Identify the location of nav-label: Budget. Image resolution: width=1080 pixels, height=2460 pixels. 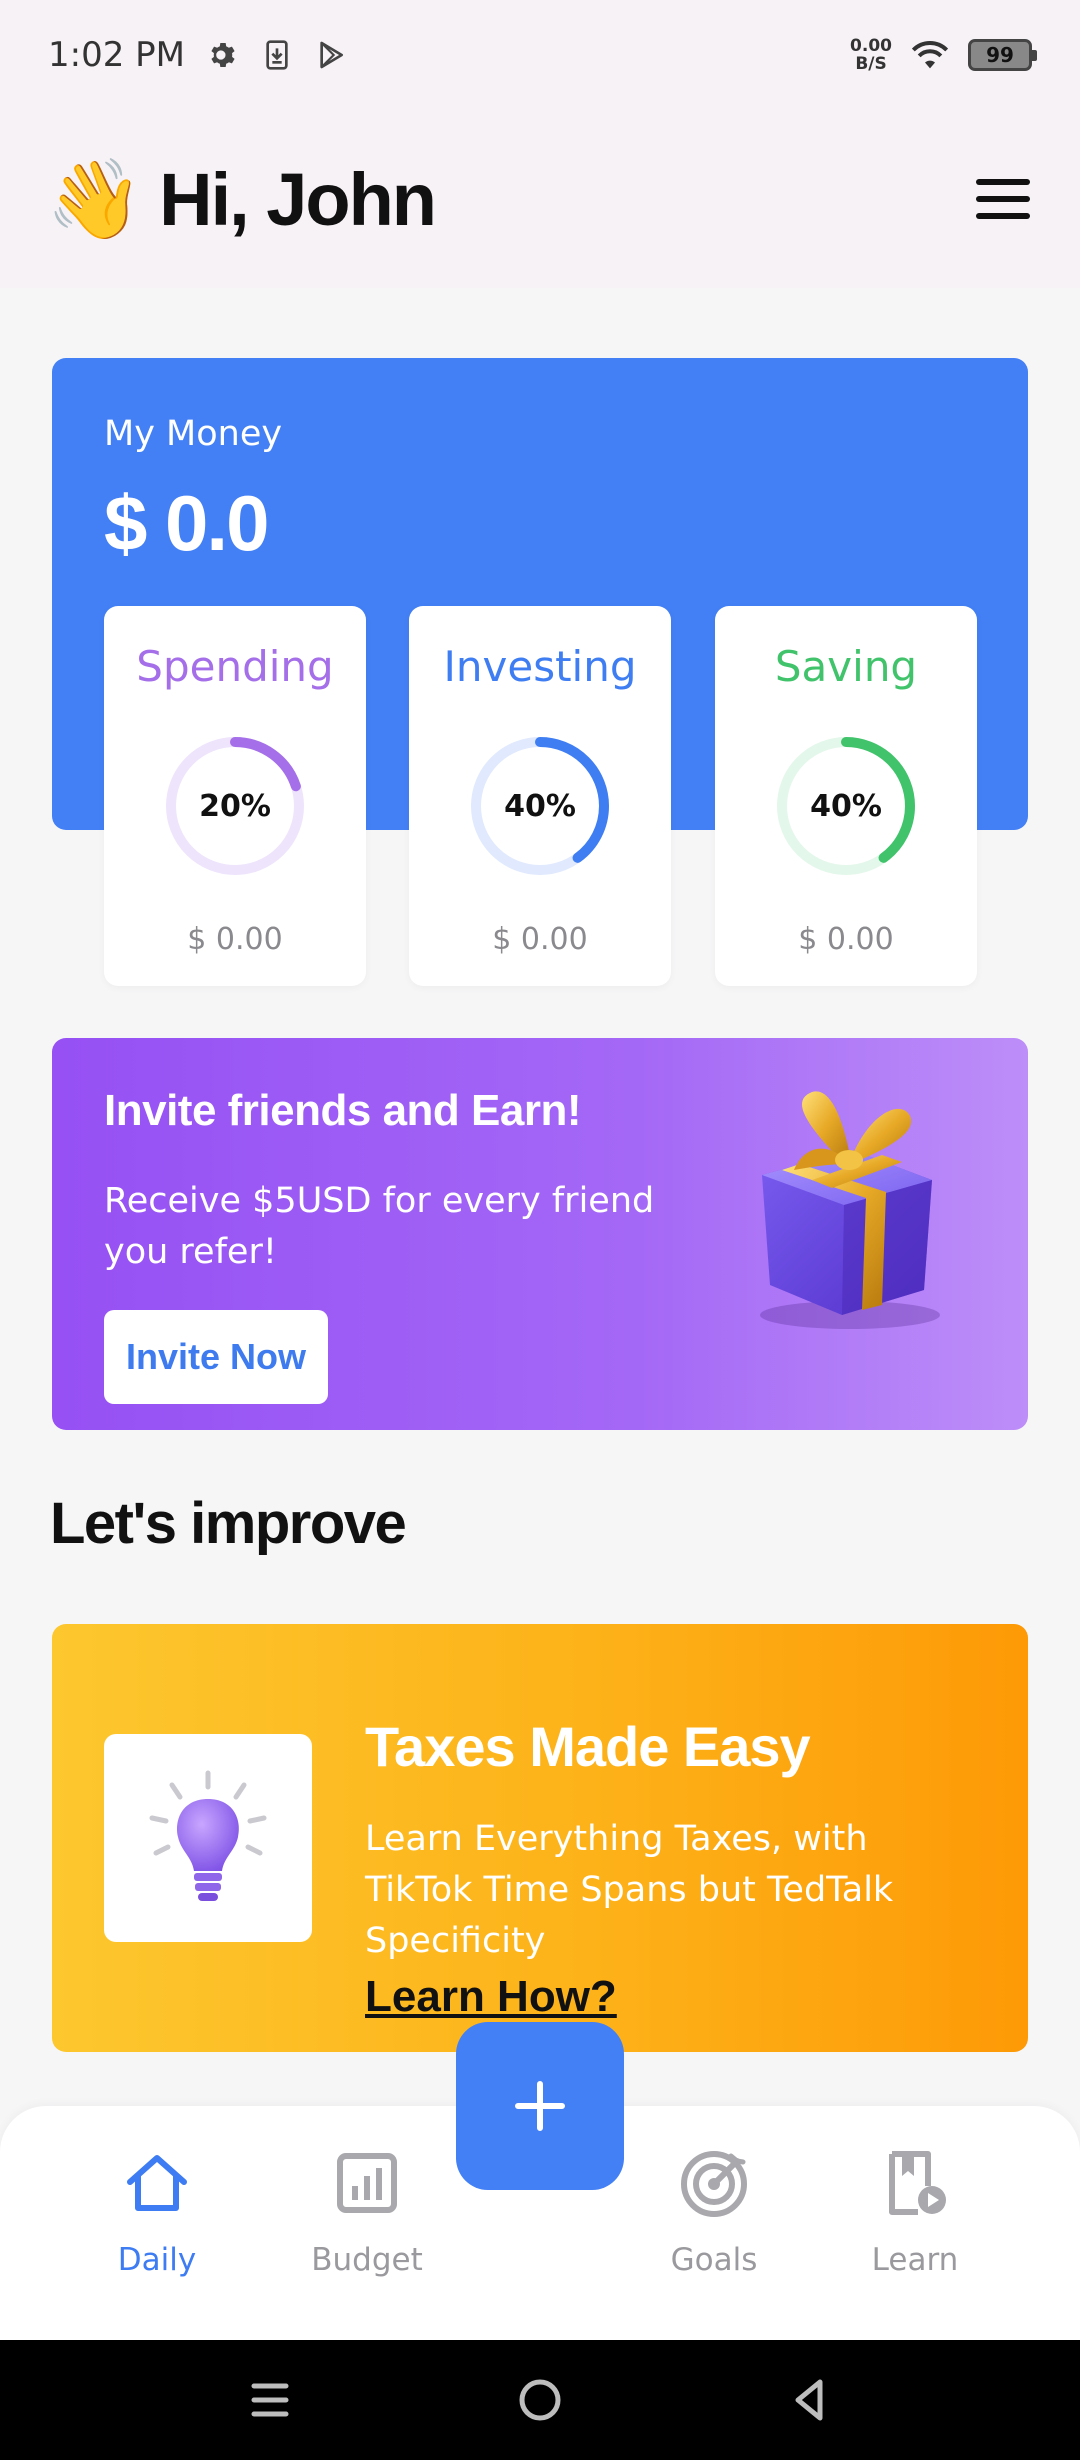
(367, 2260).